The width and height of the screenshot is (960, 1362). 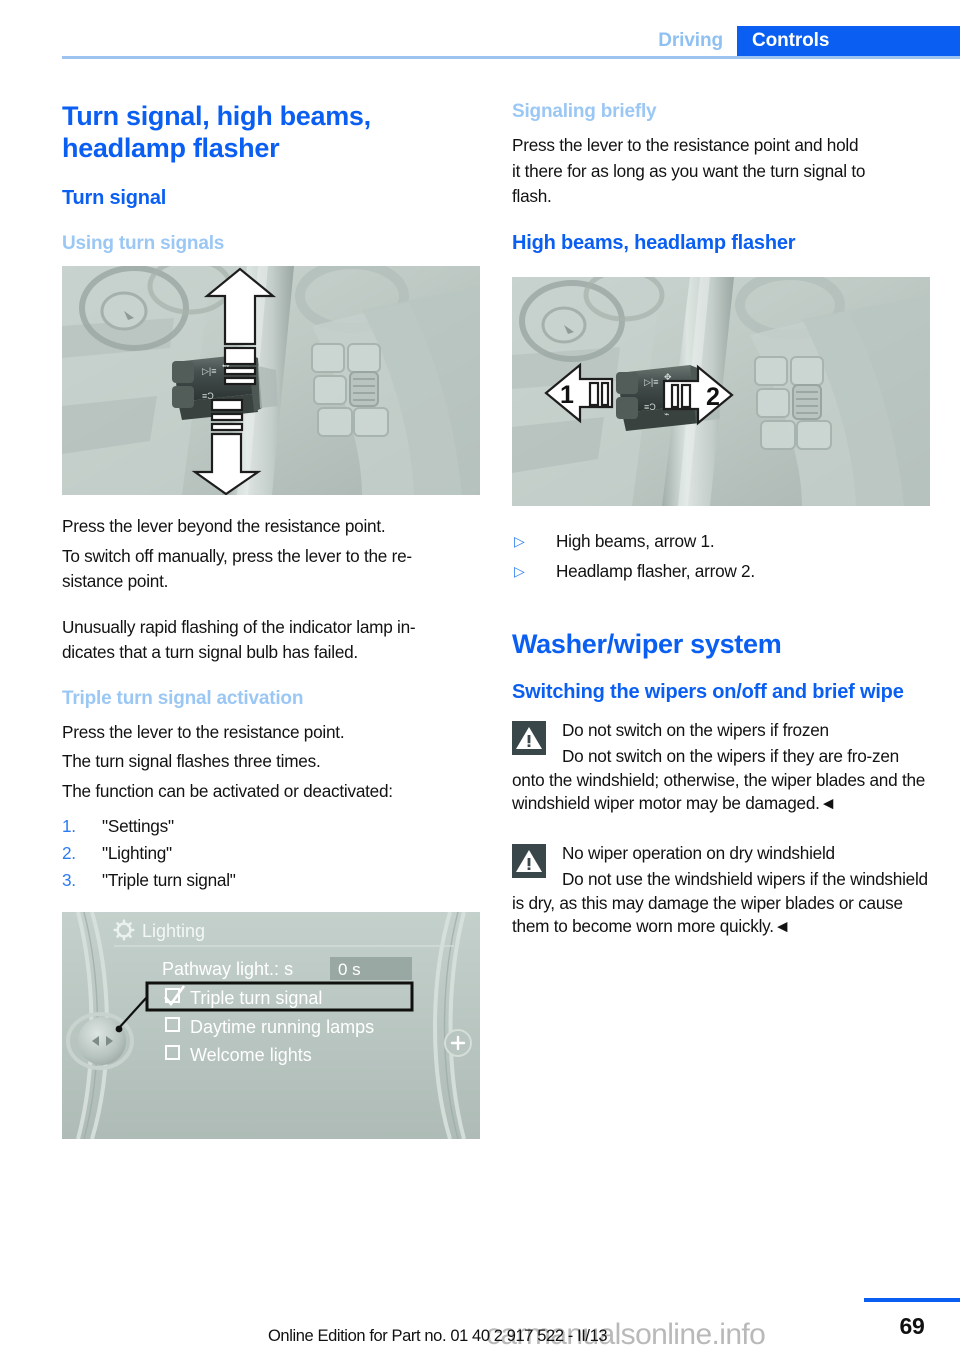 What do you see at coordinates (227, 969) in the screenshot?
I see `svg-text: Pathway light.: s` at bounding box center [227, 969].